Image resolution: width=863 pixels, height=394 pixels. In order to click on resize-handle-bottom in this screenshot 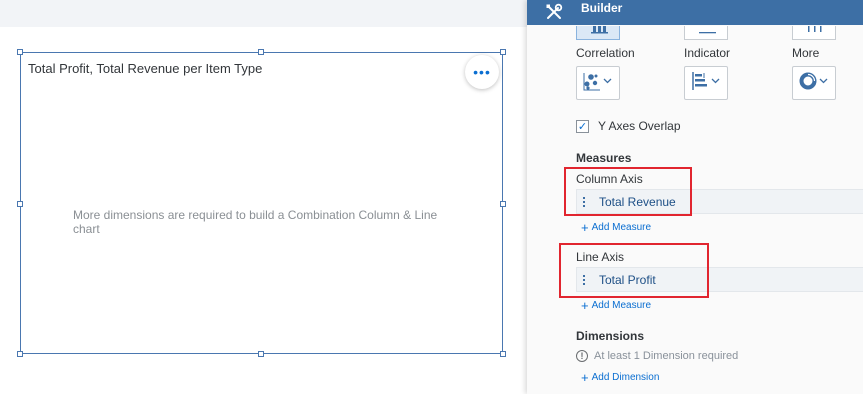, I will do `click(261, 354)`.